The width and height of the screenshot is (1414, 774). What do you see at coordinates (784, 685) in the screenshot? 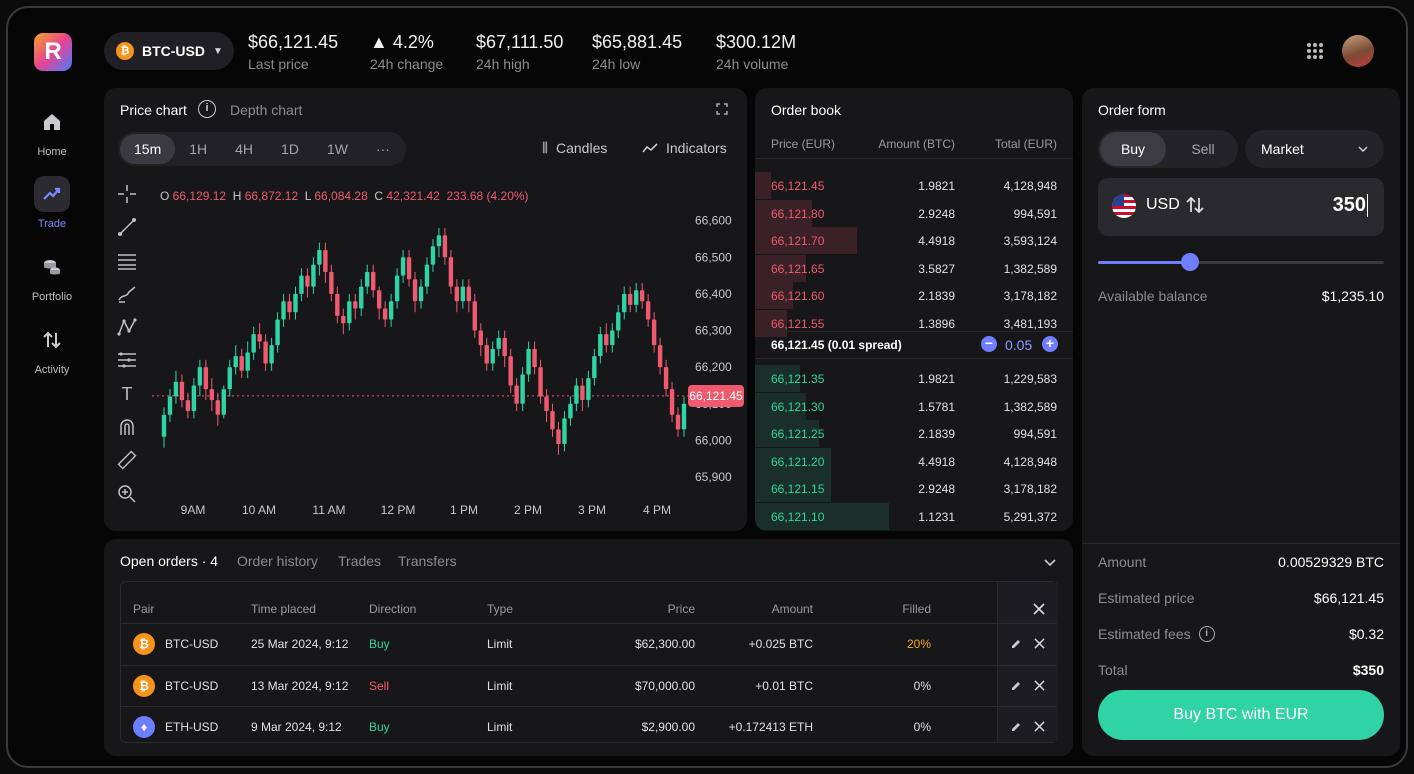
I see `order-amount: +0.01 BTC` at bounding box center [784, 685].